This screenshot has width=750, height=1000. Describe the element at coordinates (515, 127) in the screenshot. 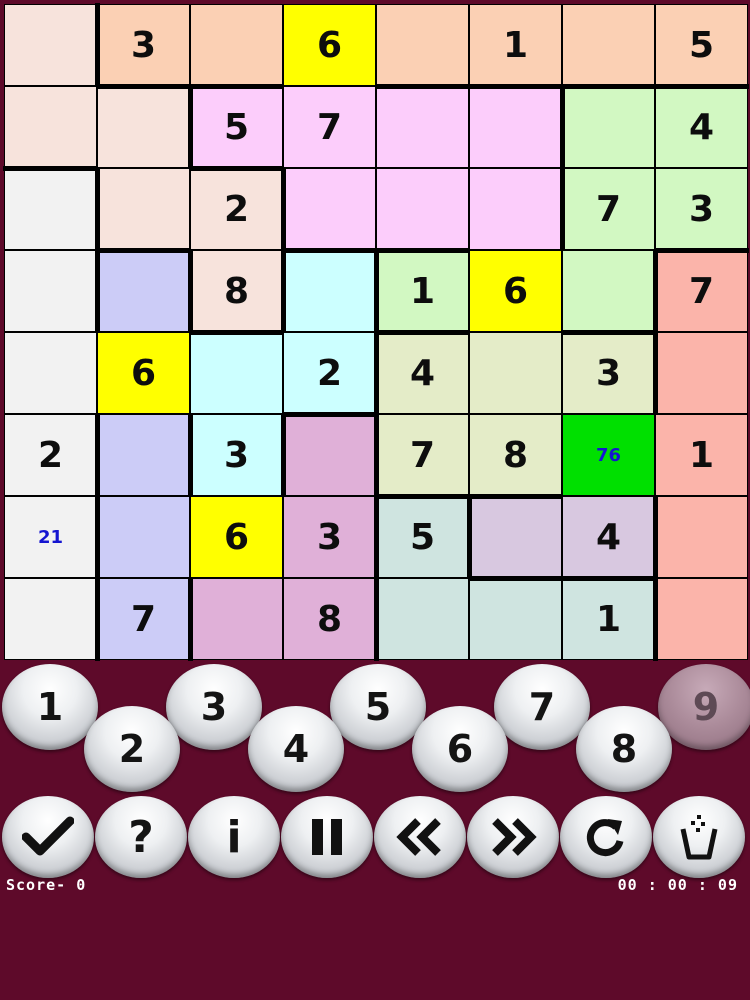

I see `grid-cell-r2c6` at that location.